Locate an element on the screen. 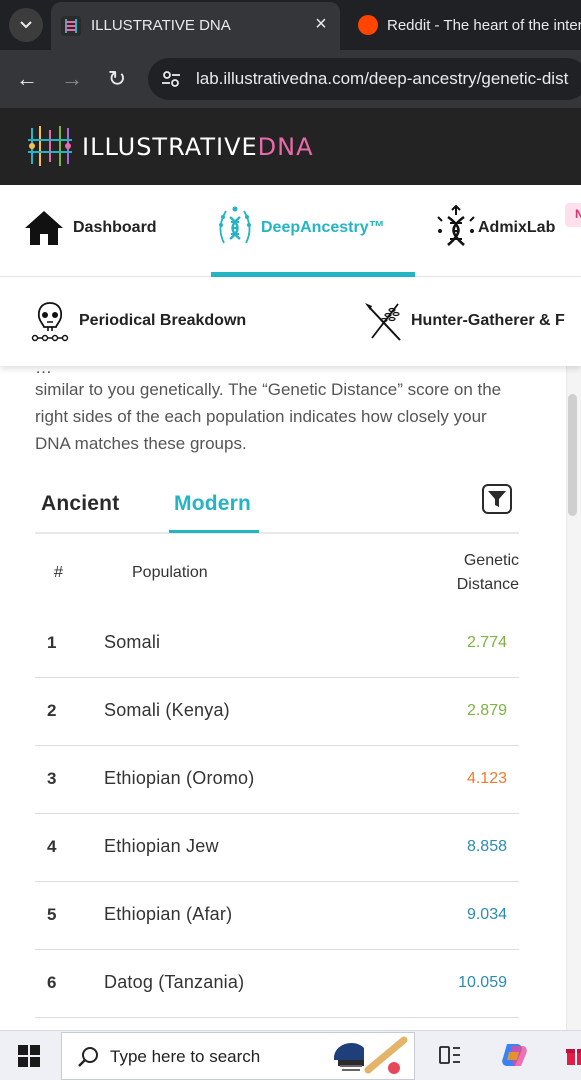 This screenshot has width=581, height=1080. forward-arrow-icon: → is located at coordinates (72, 79).